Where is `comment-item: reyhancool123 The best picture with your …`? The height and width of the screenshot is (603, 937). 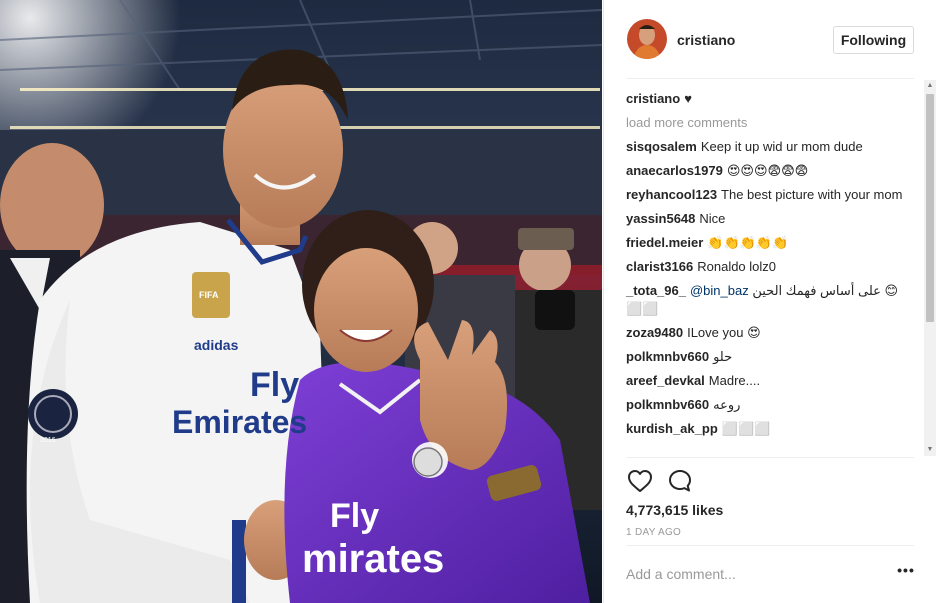
comment-item: reyhancool123 The best picture with your … is located at coordinates (774, 196).